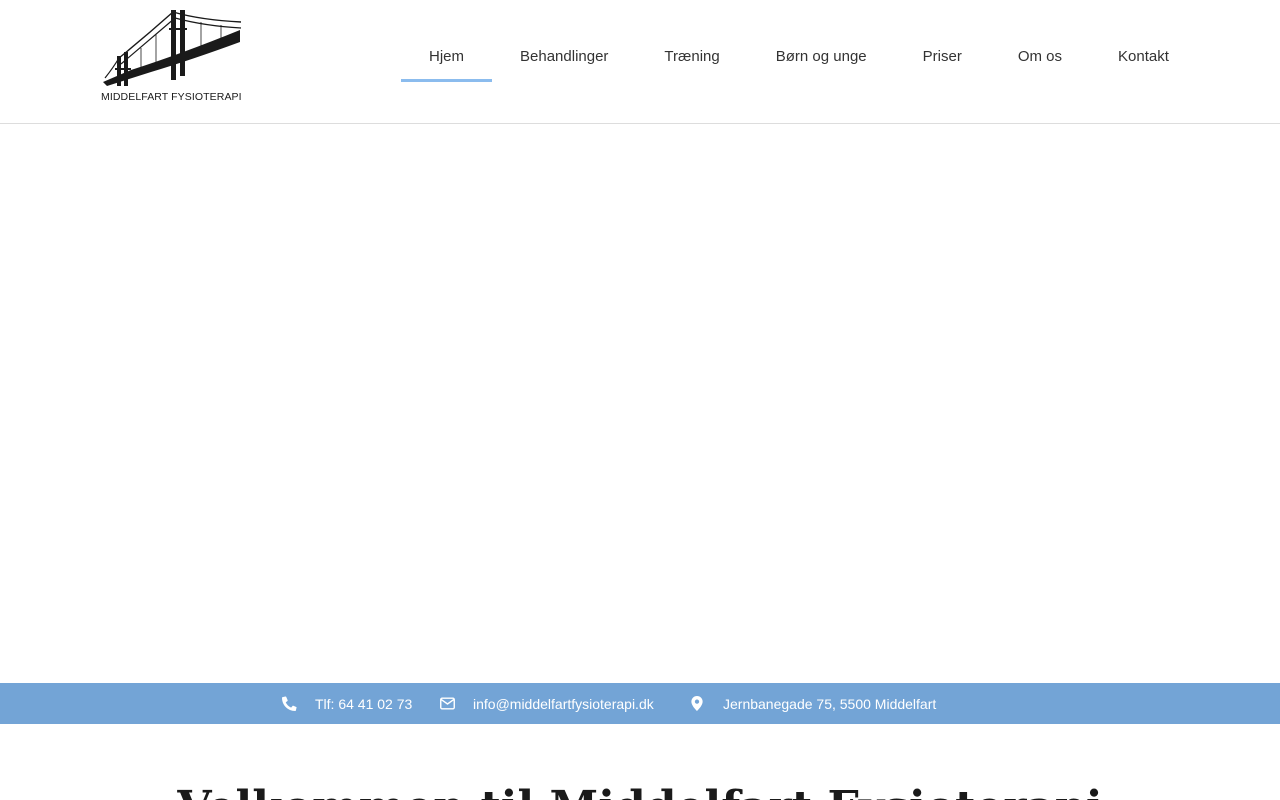  I want to click on nav-item-traening: Træning, so click(691, 56).